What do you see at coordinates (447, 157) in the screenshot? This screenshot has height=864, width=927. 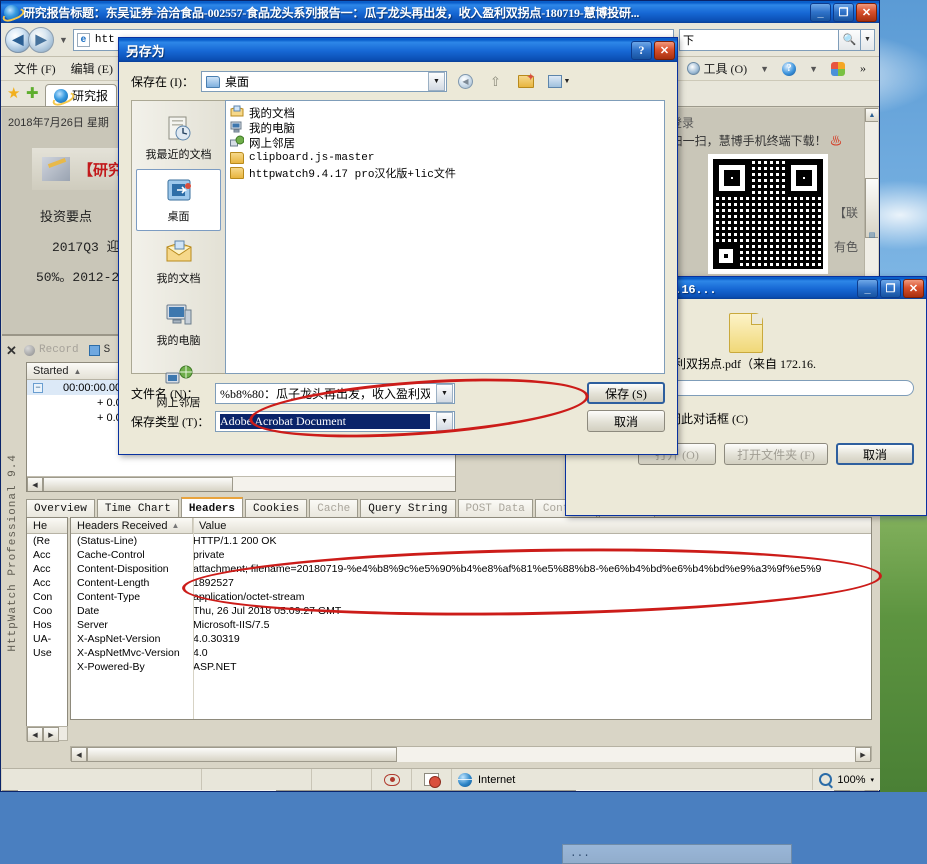 I see `list-item: clipboard.js-master` at bounding box center [447, 157].